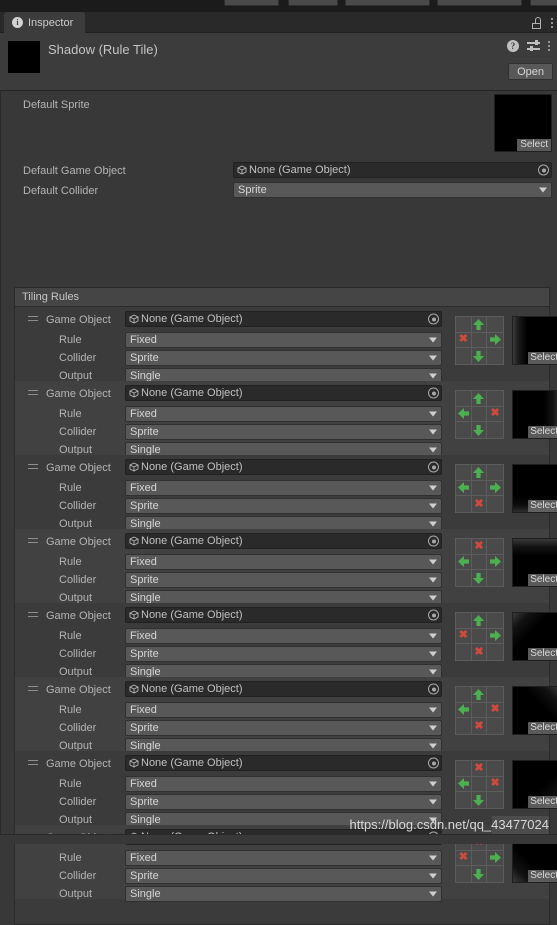 The width and height of the screenshot is (557, 925). What do you see at coordinates (530, 71) in the screenshot?
I see `open-button: Open` at bounding box center [530, 71].